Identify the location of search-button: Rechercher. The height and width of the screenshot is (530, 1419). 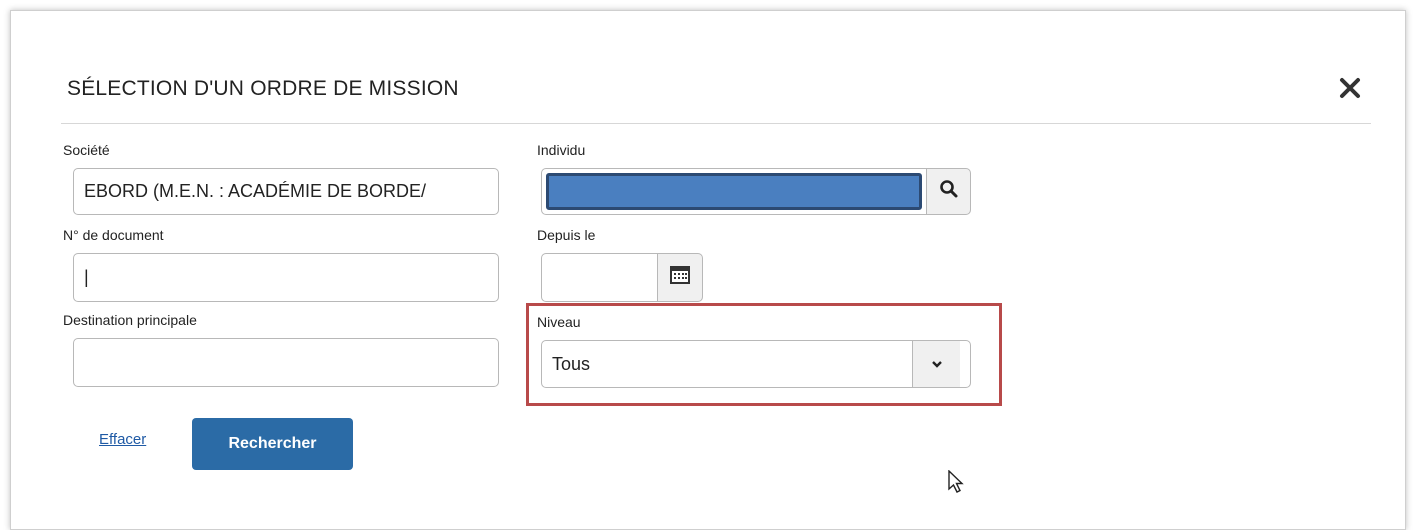
(272, 444).